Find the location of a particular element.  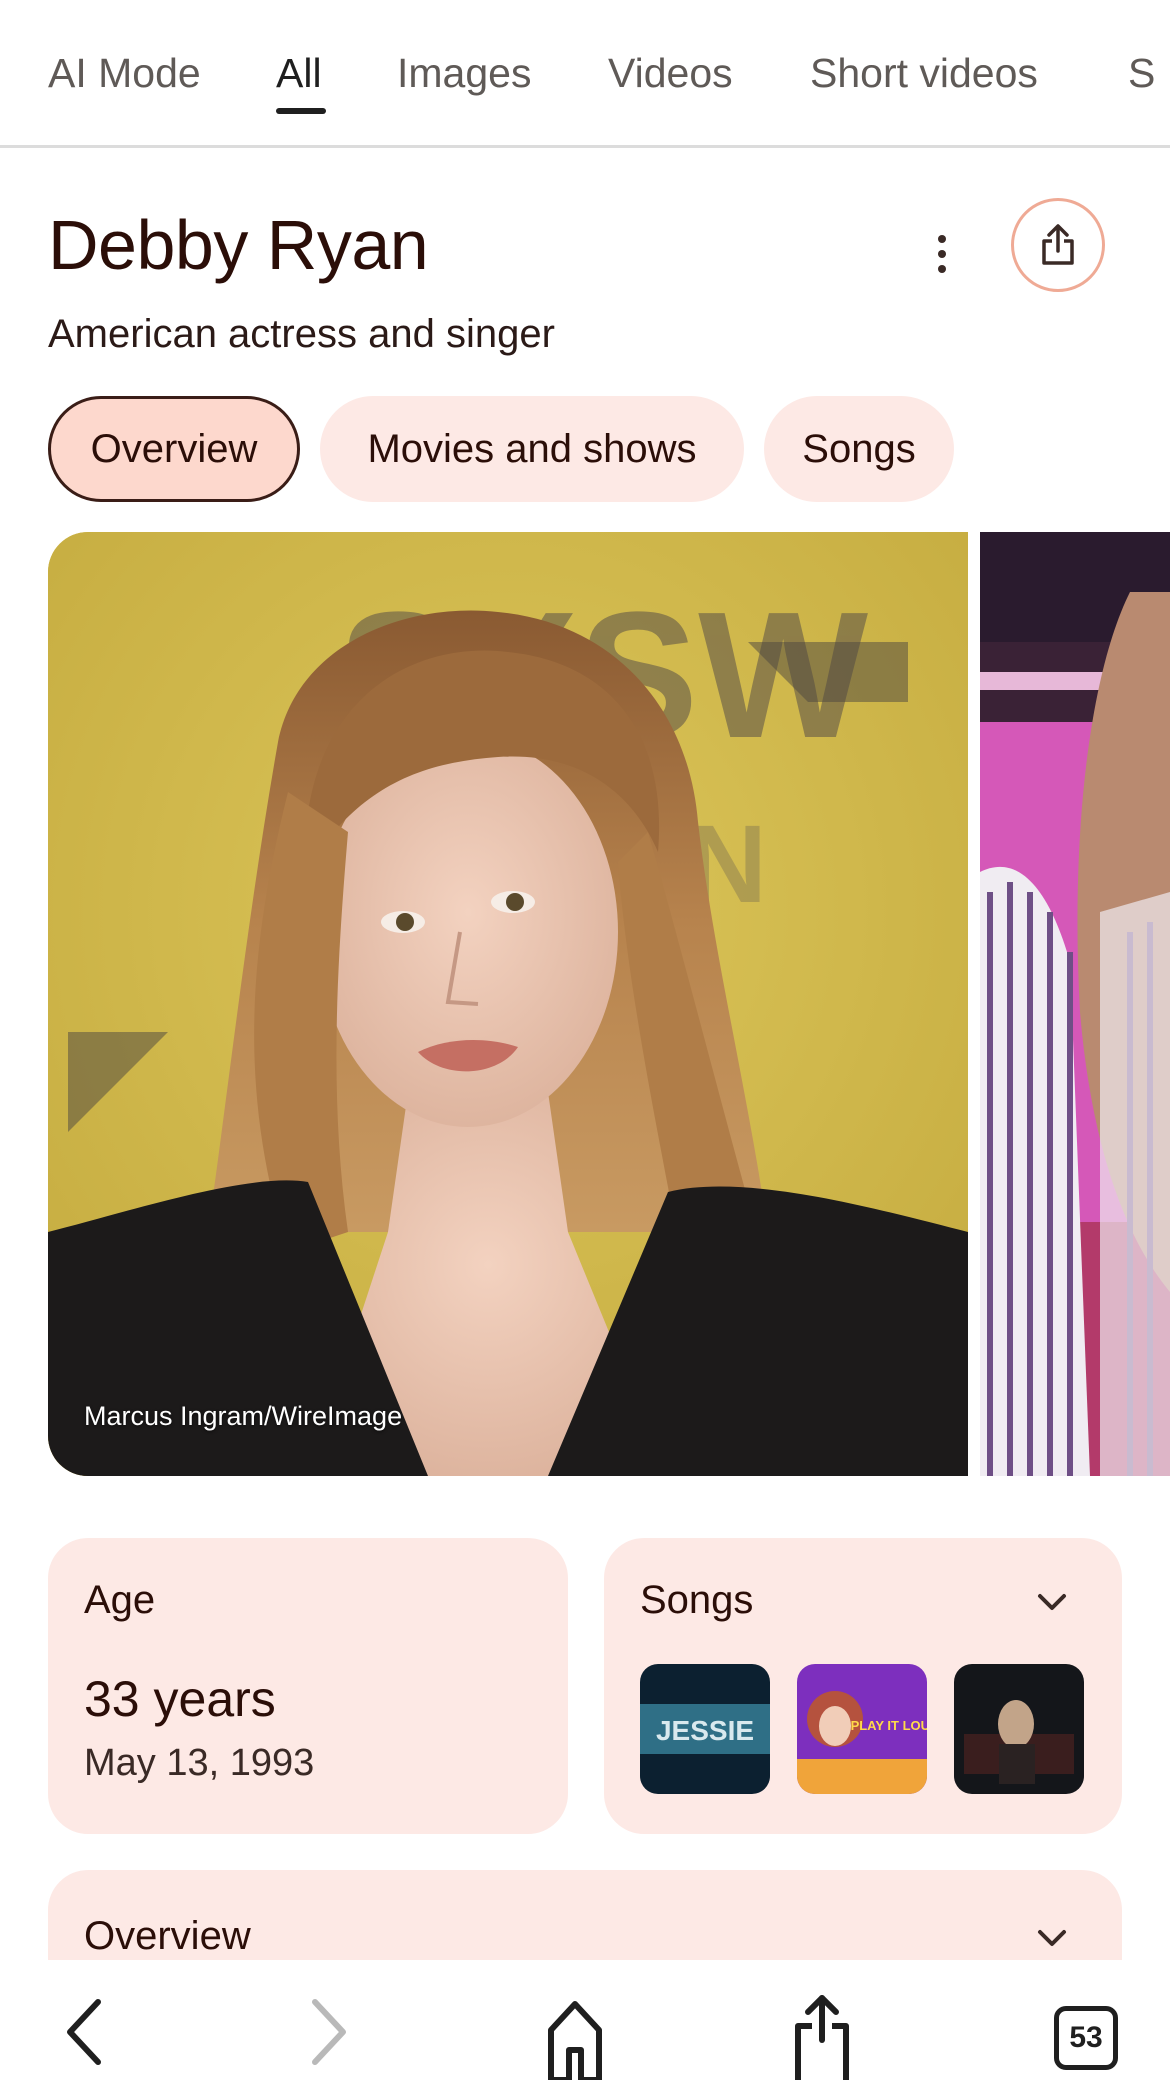

music-video-thumbnail is located at coordinates (1019, 1729).